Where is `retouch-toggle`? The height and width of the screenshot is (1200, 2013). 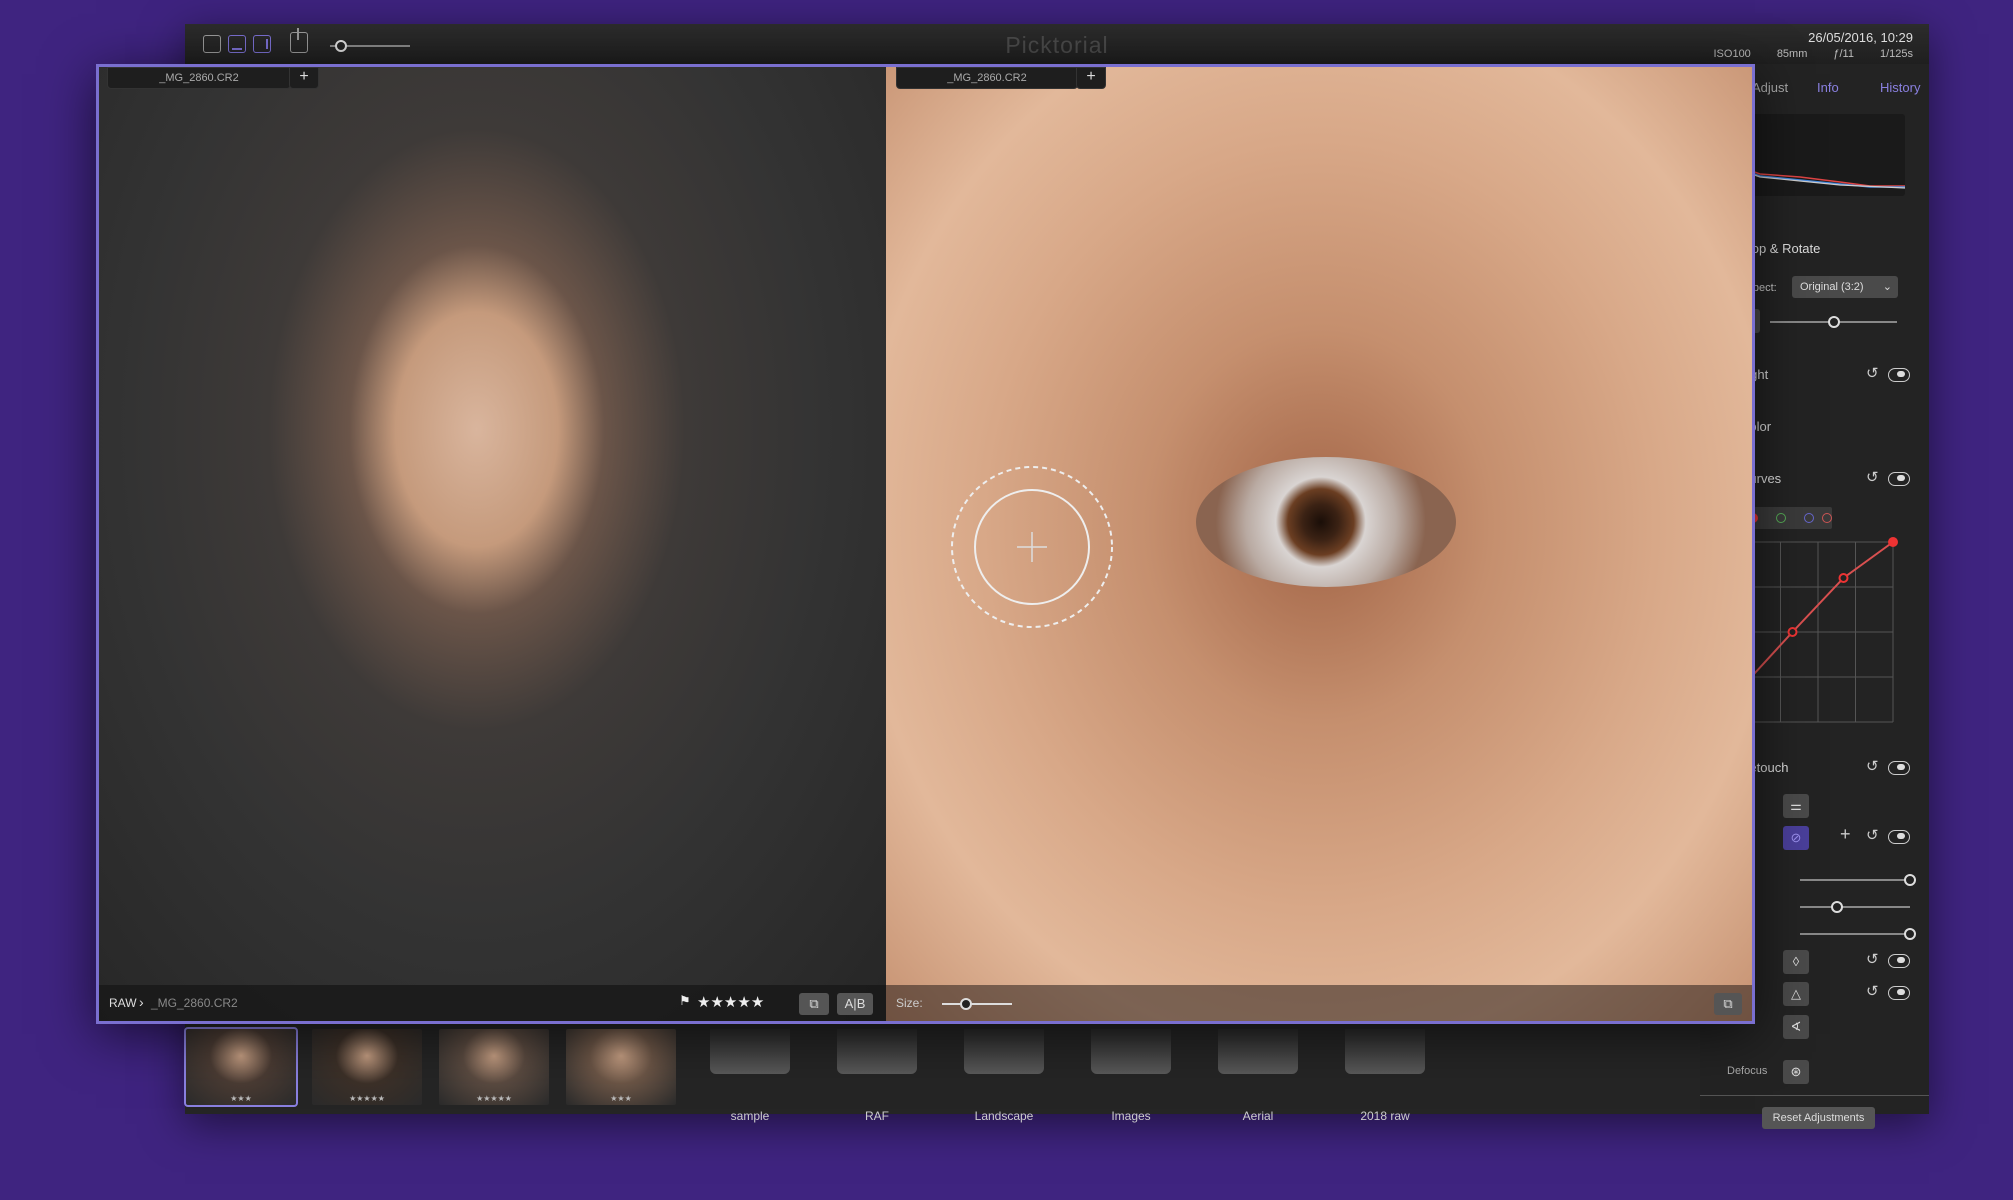
retouch-toggle is located at coordinates (1899, 768).